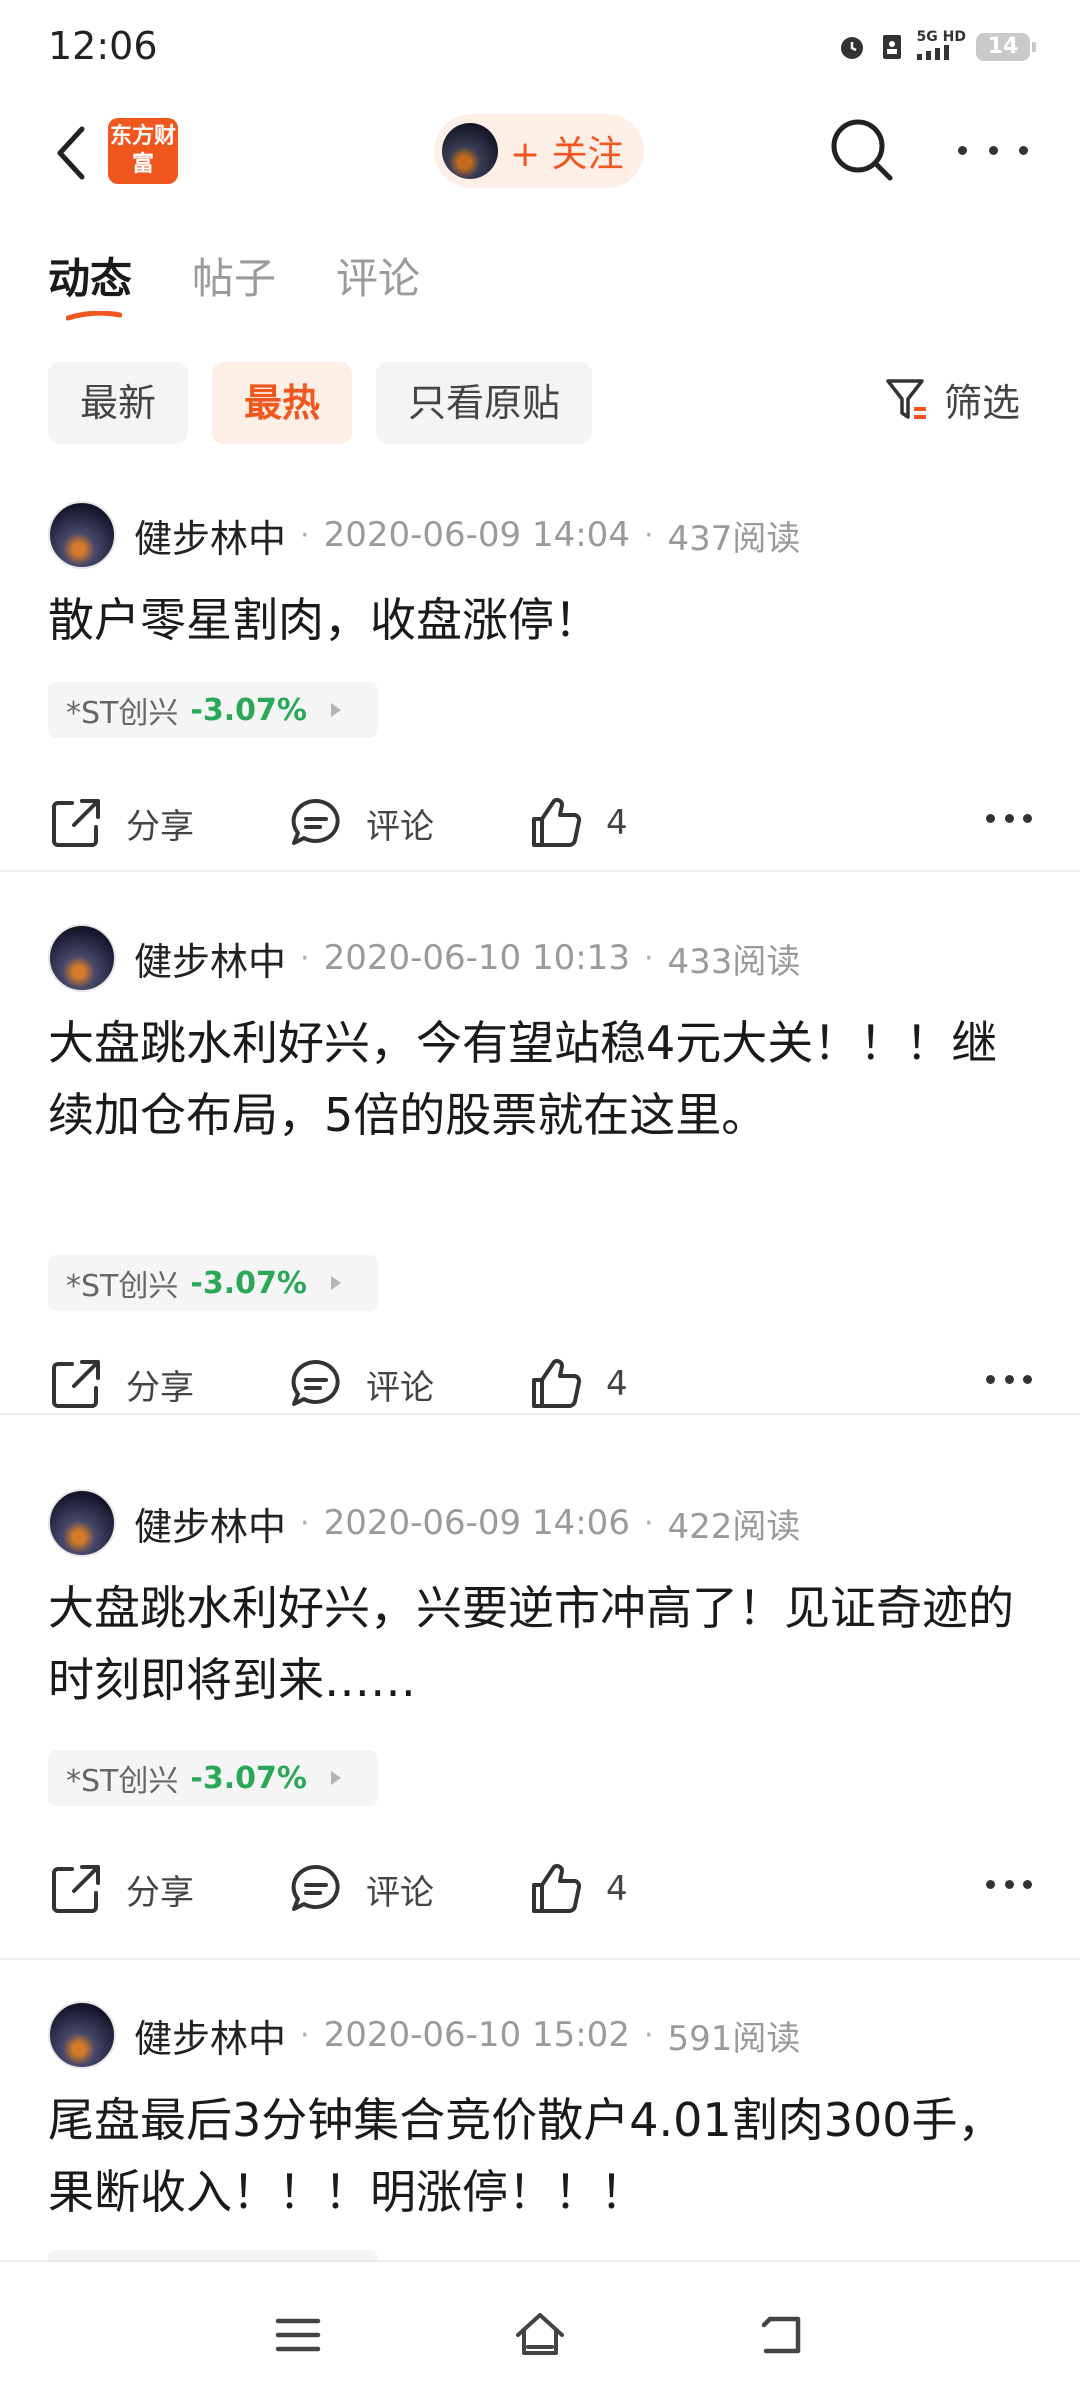 This screenshot has height=2400, width=1080. What do you see at coordinates (906, 398) in the screenshot?
I see `filter-icon` at bounding box center [906, 398].